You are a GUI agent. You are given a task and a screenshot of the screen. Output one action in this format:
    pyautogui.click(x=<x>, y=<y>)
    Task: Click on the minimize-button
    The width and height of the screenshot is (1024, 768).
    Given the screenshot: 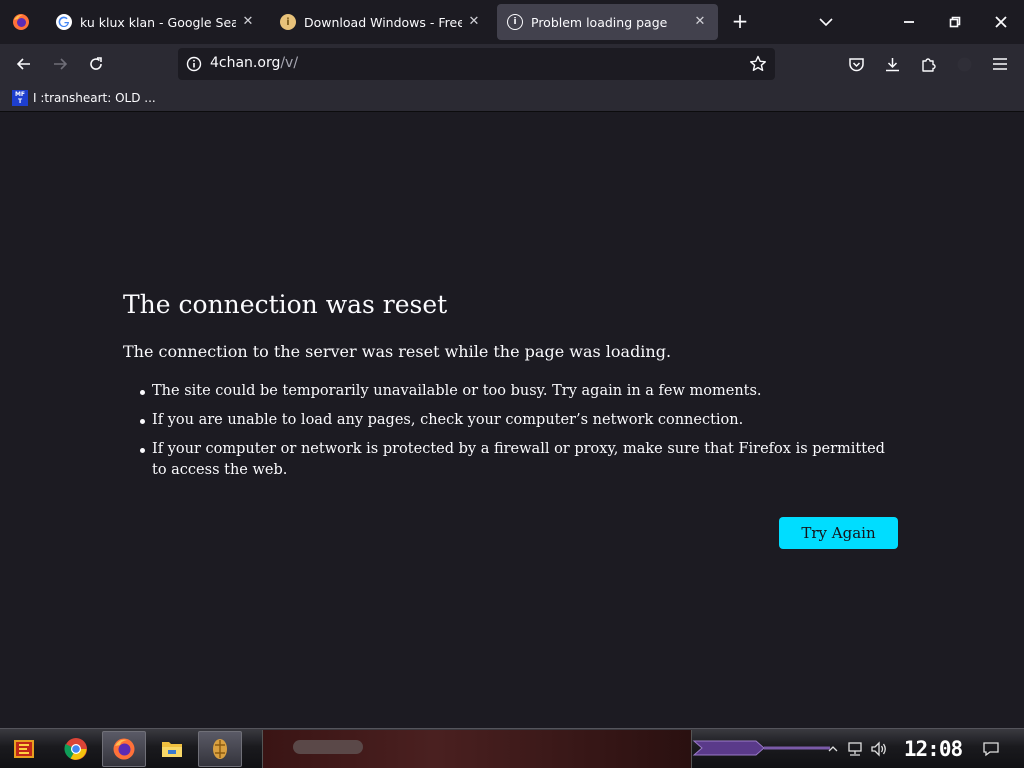 What is the action you would take?
    pyautogui.click(x=909, y=22)
    